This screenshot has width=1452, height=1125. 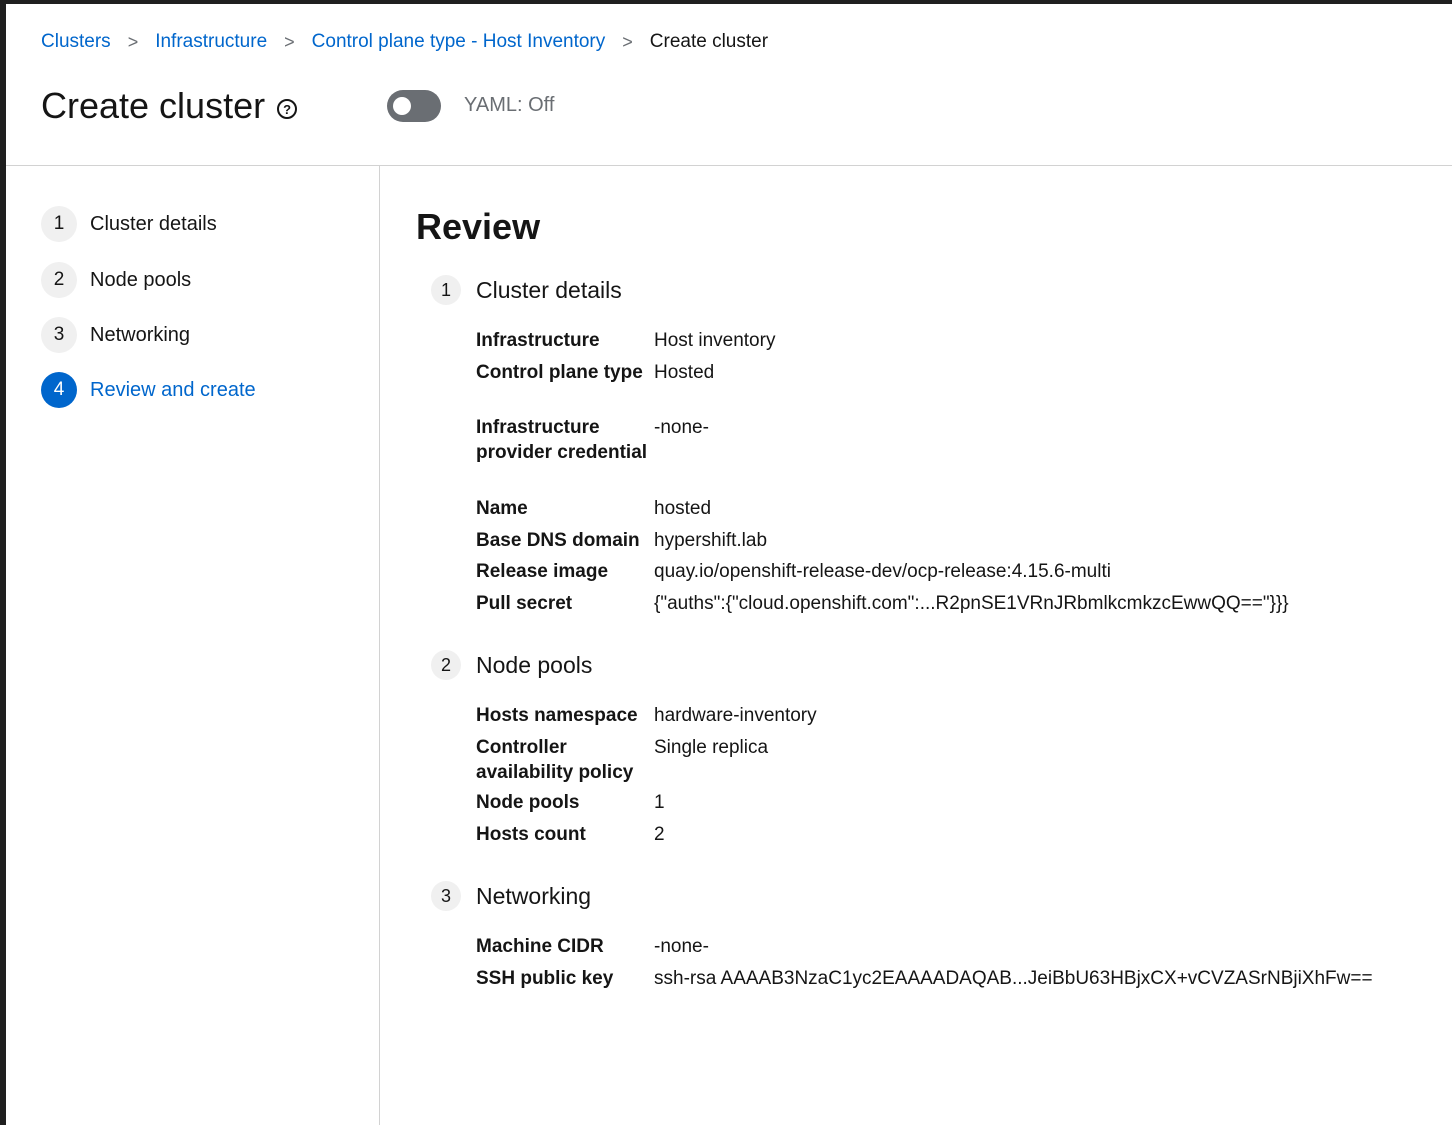 I want to click on toggle-knob, so click(x=402, y=106).